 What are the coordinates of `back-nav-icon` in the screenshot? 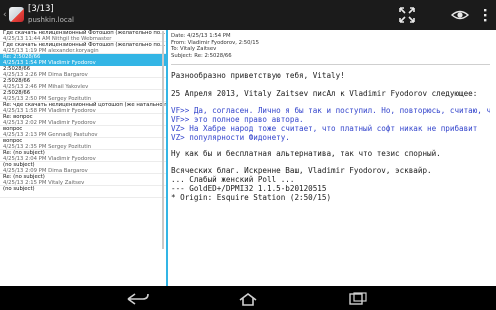 It's located at (138, 298).